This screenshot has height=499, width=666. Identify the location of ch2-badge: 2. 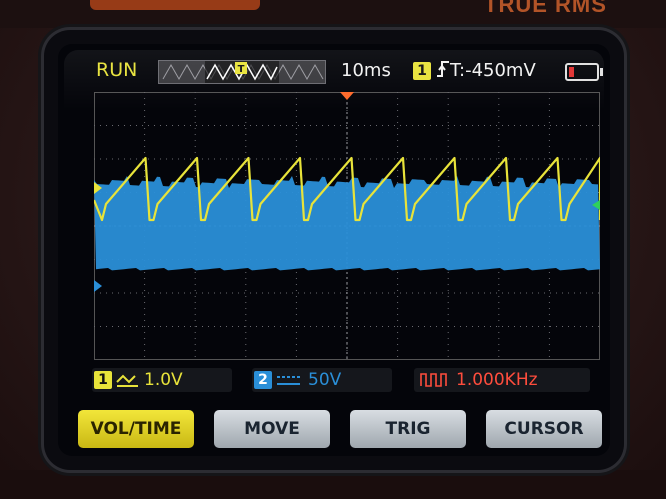
(263, 380).